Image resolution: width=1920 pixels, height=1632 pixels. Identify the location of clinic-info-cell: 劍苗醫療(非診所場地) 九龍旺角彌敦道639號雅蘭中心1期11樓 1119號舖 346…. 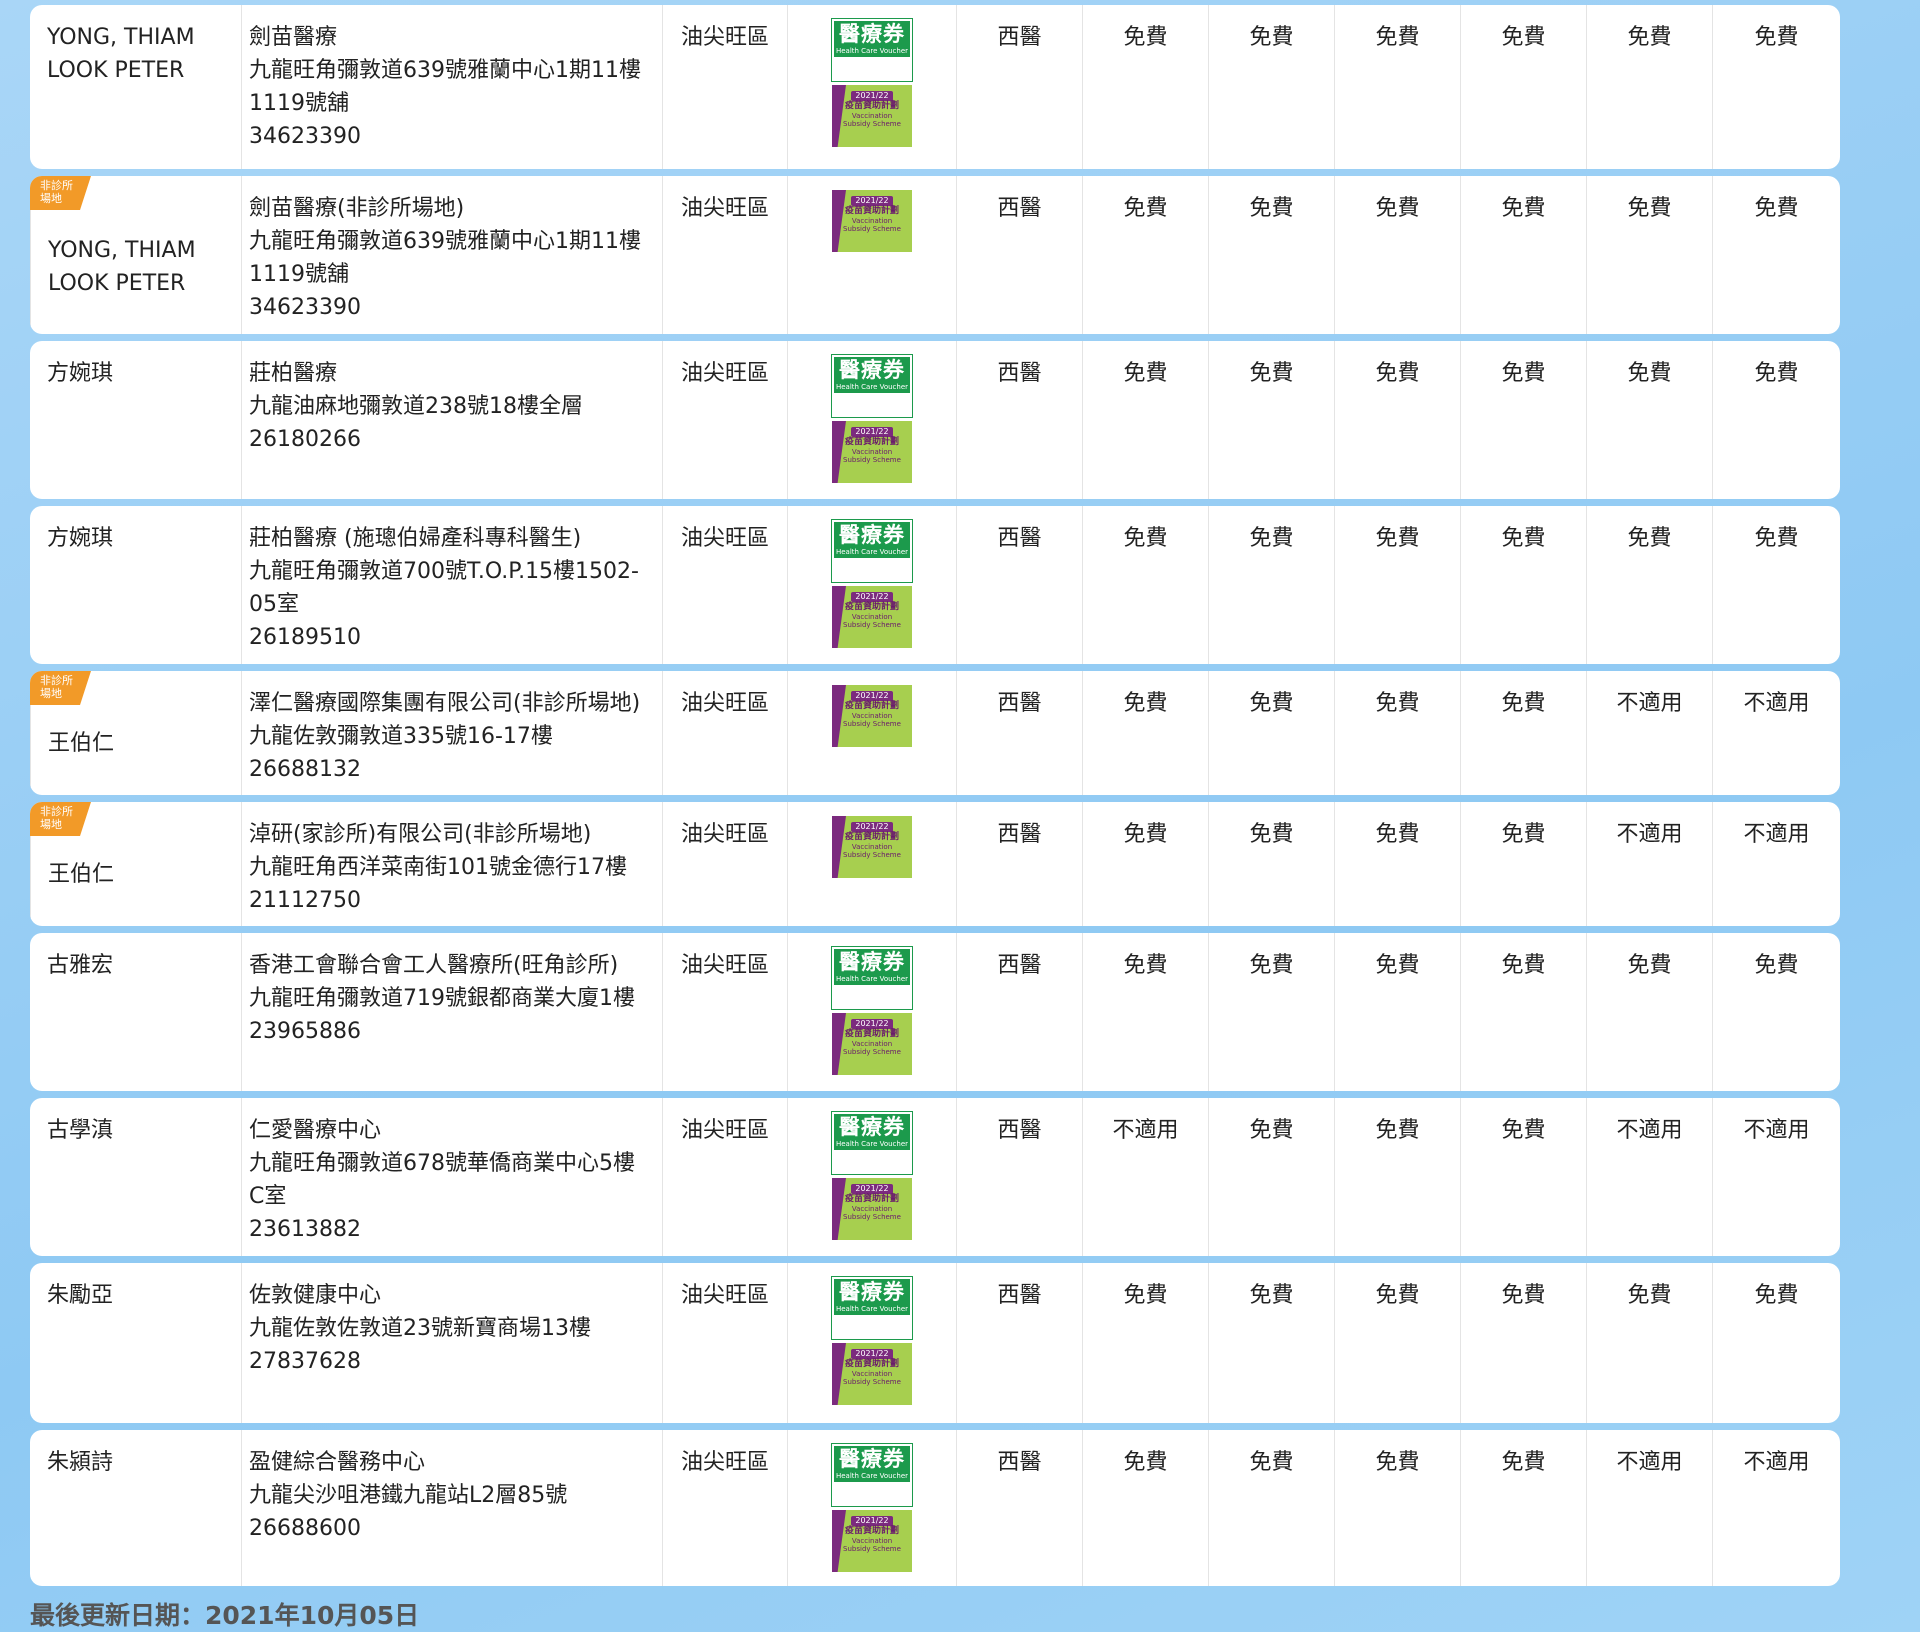
(451, 255).